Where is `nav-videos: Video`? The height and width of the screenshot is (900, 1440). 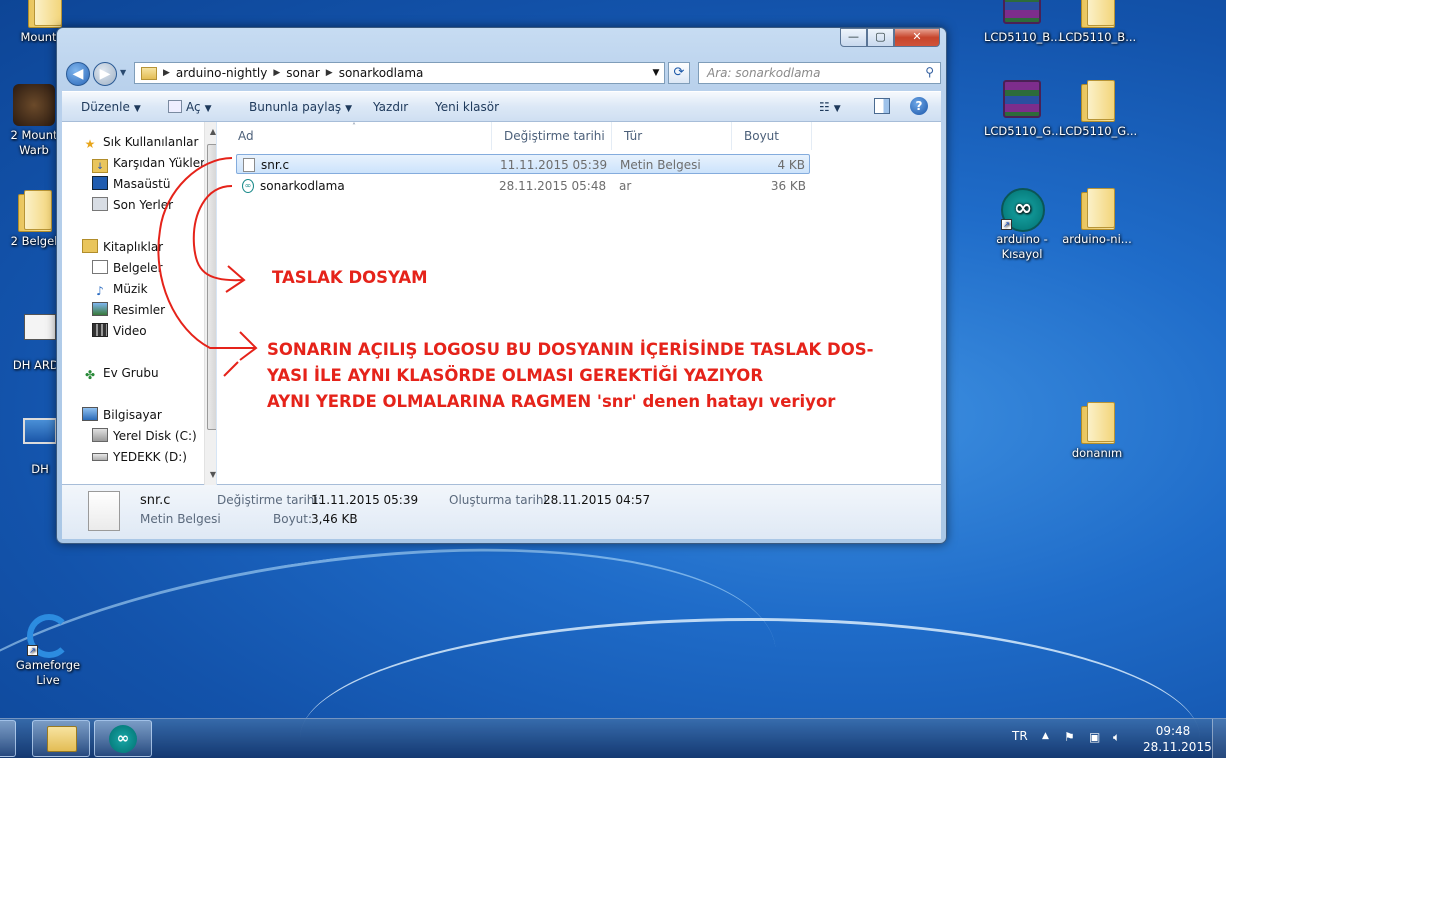
nav-videos: Video is located at coordinates (119, 331).